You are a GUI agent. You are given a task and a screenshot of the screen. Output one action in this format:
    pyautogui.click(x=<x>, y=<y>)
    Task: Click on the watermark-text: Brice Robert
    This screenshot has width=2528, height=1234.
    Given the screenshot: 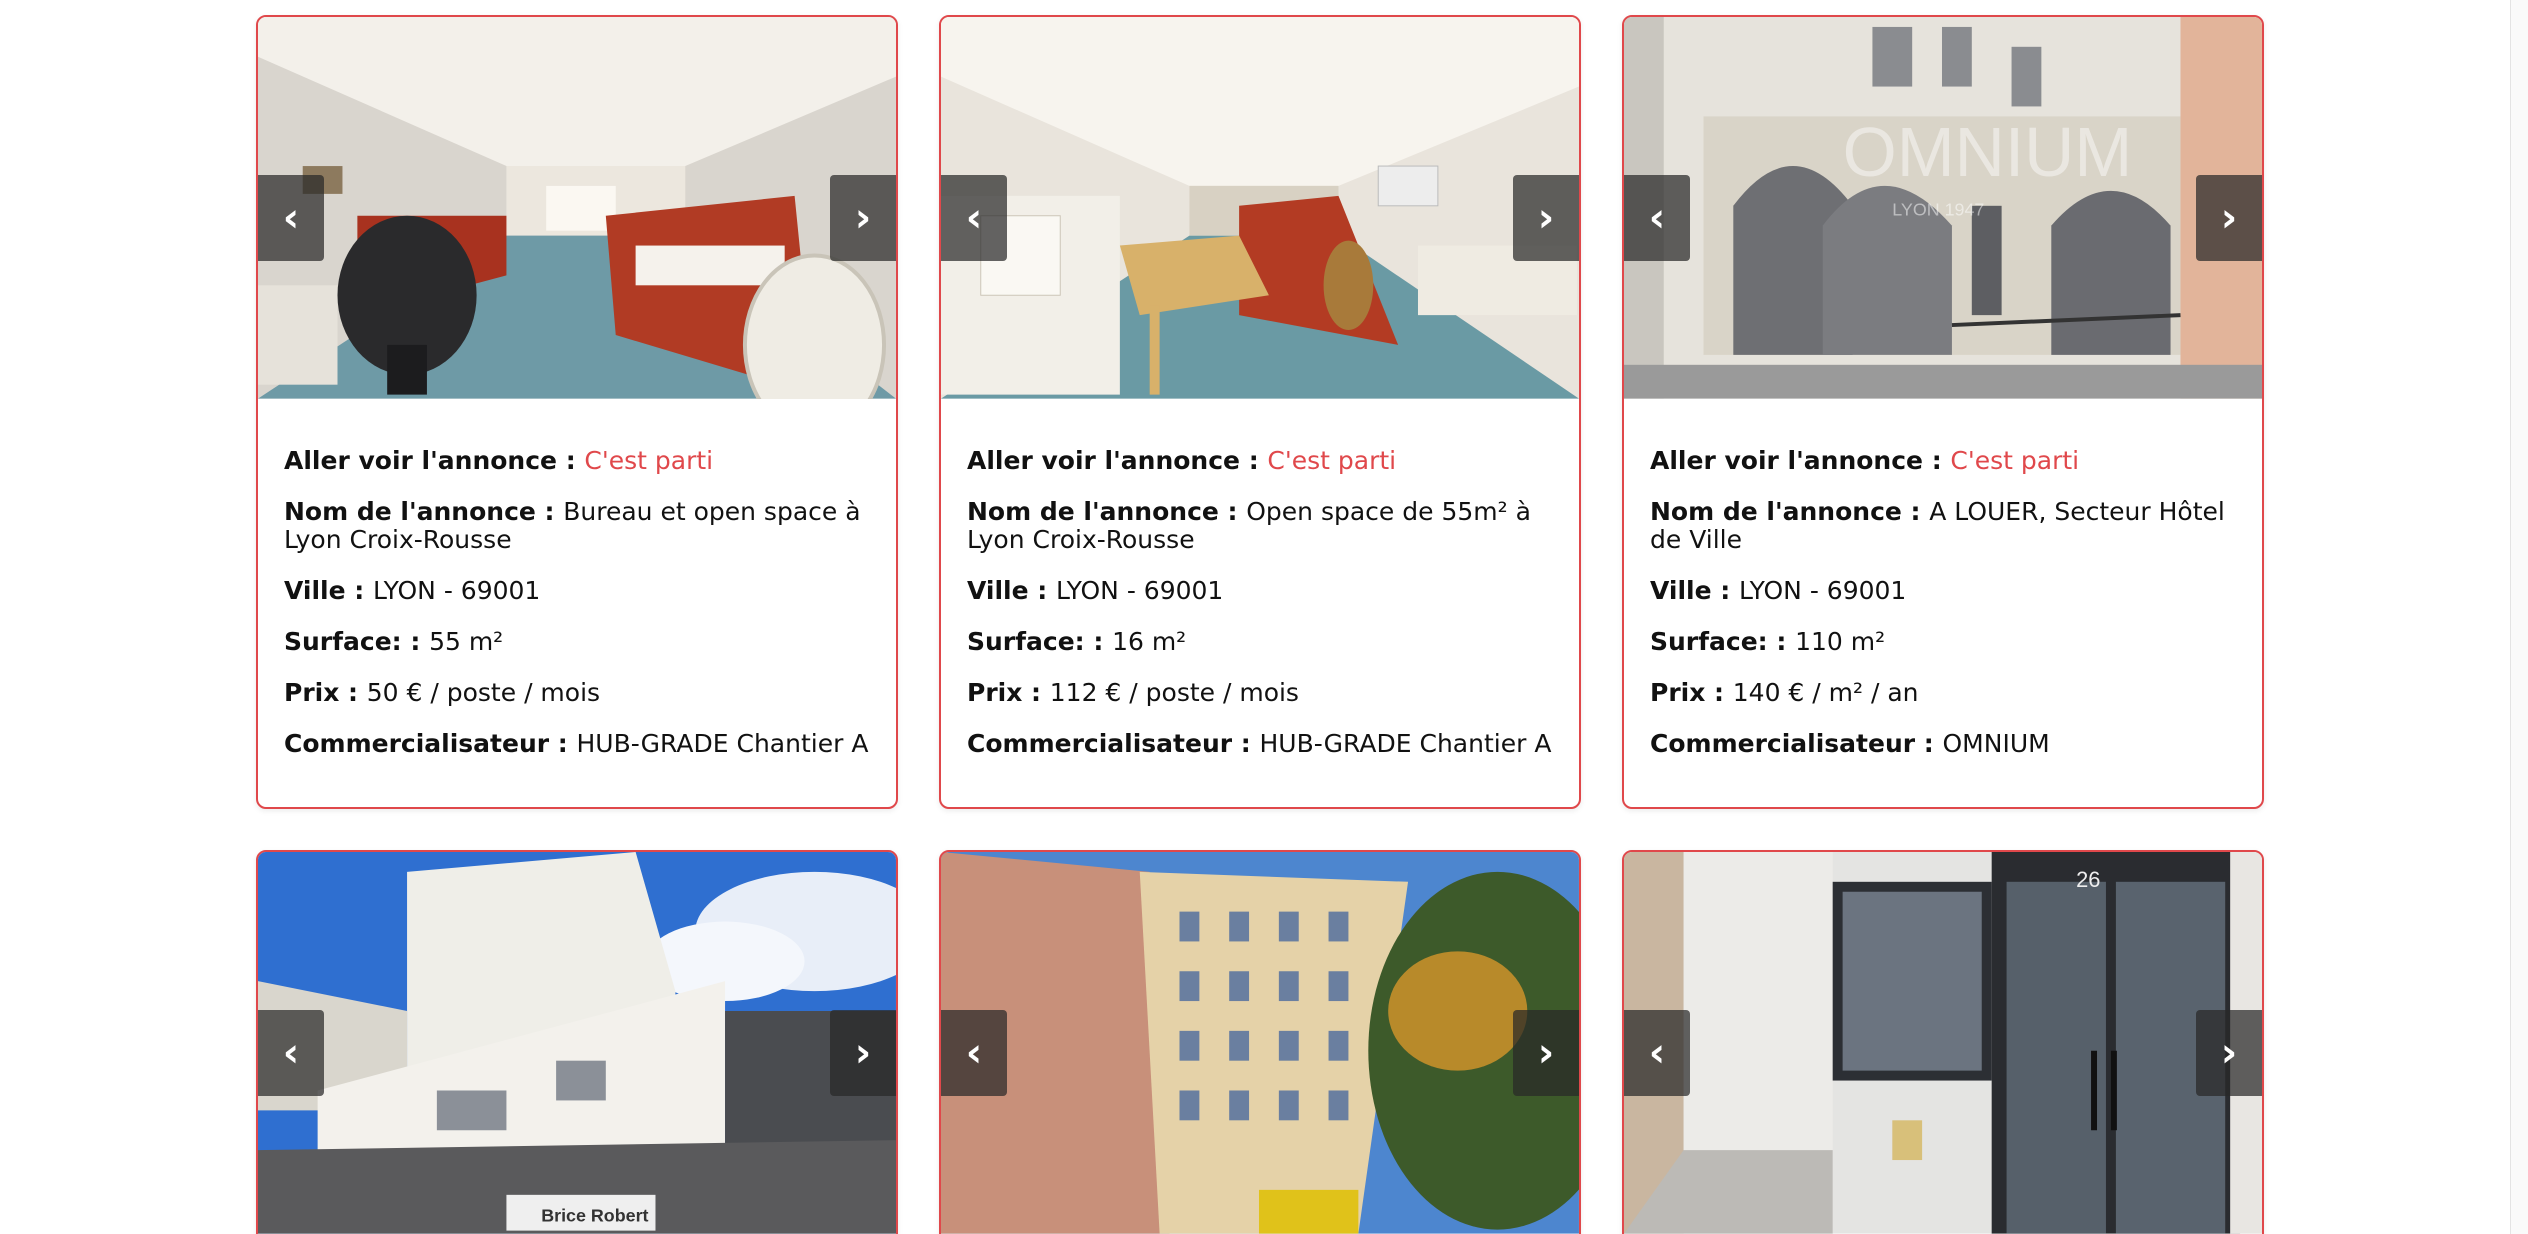 What is the action you would take?
    pyautogui.click(x=594, y=1216)
    